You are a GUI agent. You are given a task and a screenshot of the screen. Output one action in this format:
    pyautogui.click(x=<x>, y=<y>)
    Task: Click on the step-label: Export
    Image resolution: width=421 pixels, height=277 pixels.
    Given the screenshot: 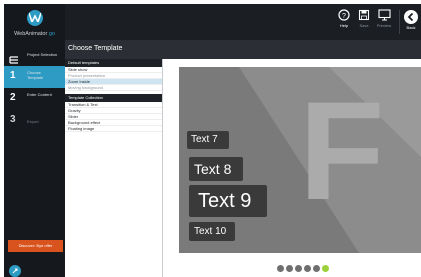 What is the action you would take?
    pyautogui.click(x=33, y=121)
    